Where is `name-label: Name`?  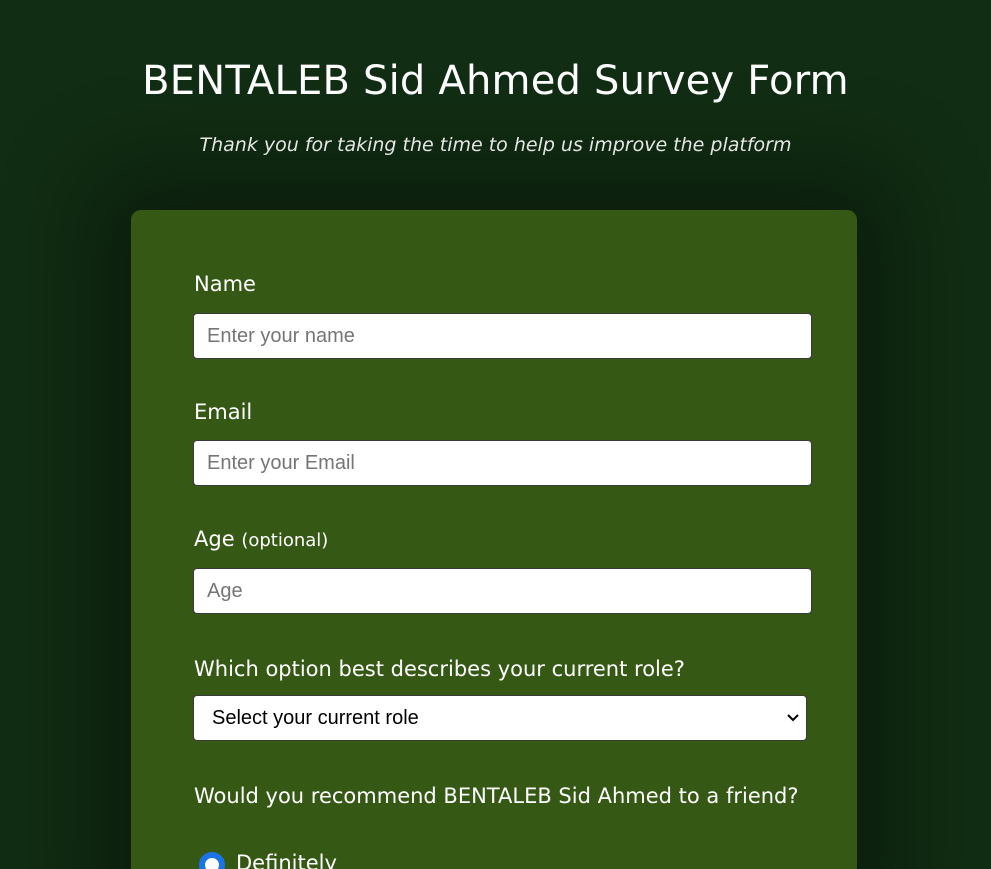 name-label: Name is located at coordinates (225, 284).